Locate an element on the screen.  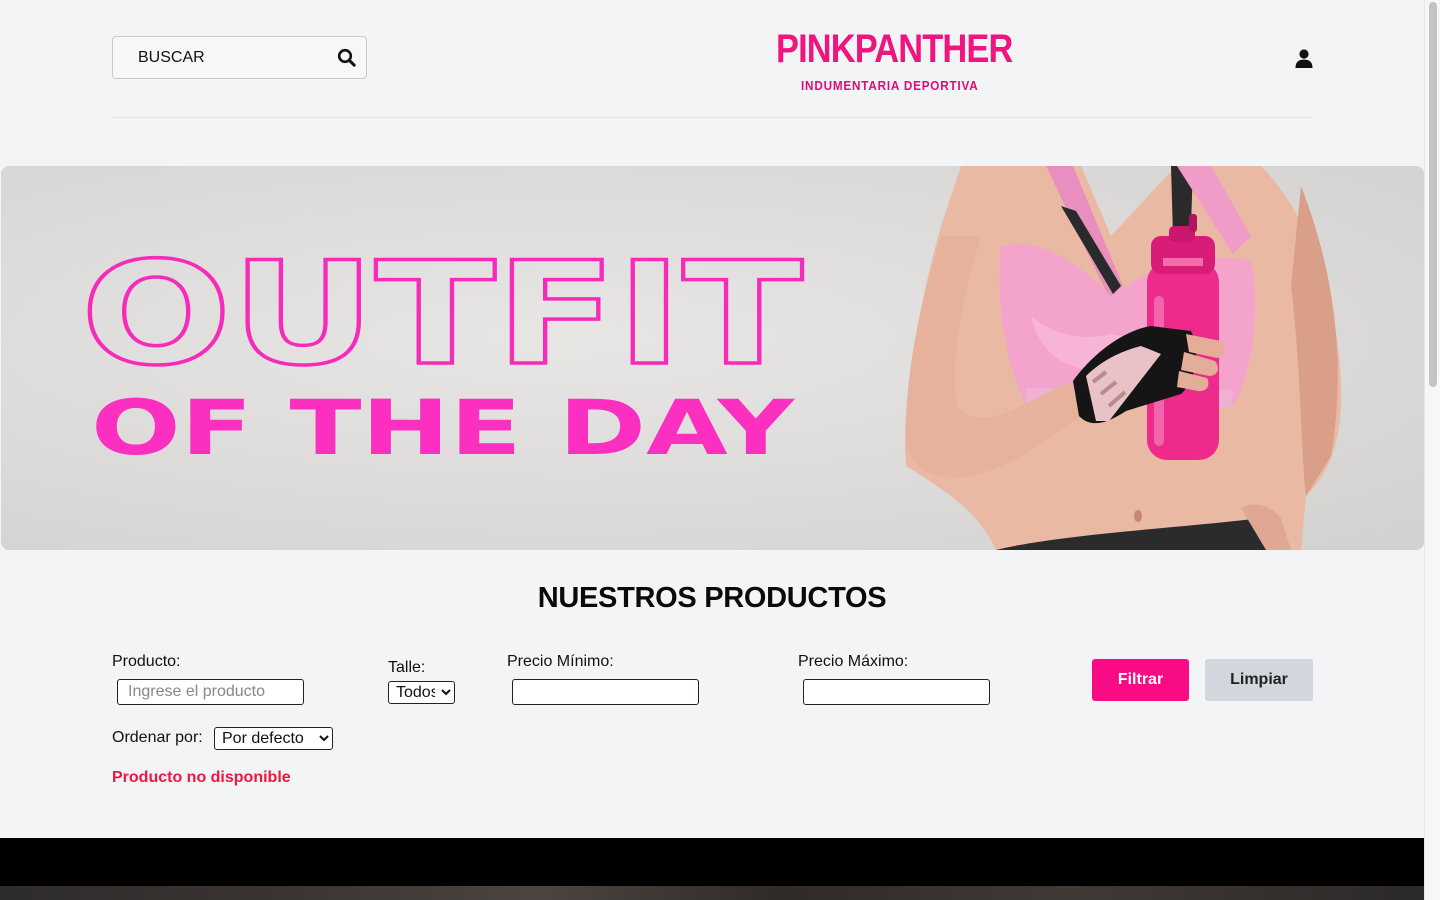
bottom-banner is located at coordinates (712, 869).